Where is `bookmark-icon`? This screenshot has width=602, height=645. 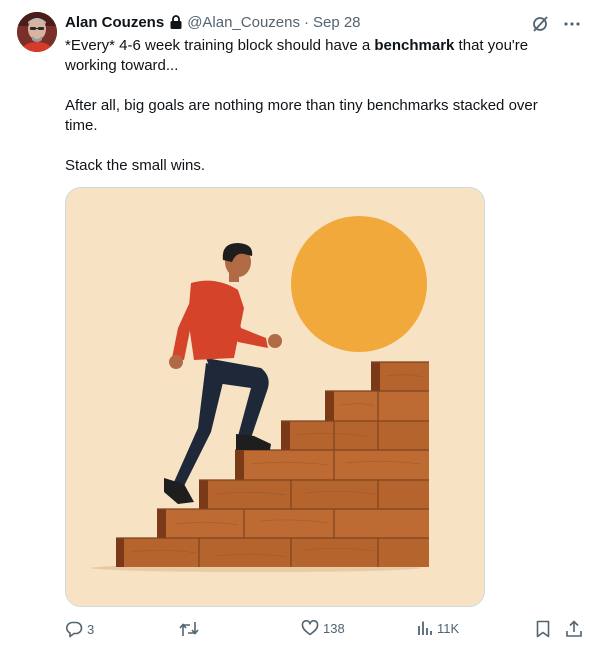
bookmark-icon is located at coordinates (543, 629).